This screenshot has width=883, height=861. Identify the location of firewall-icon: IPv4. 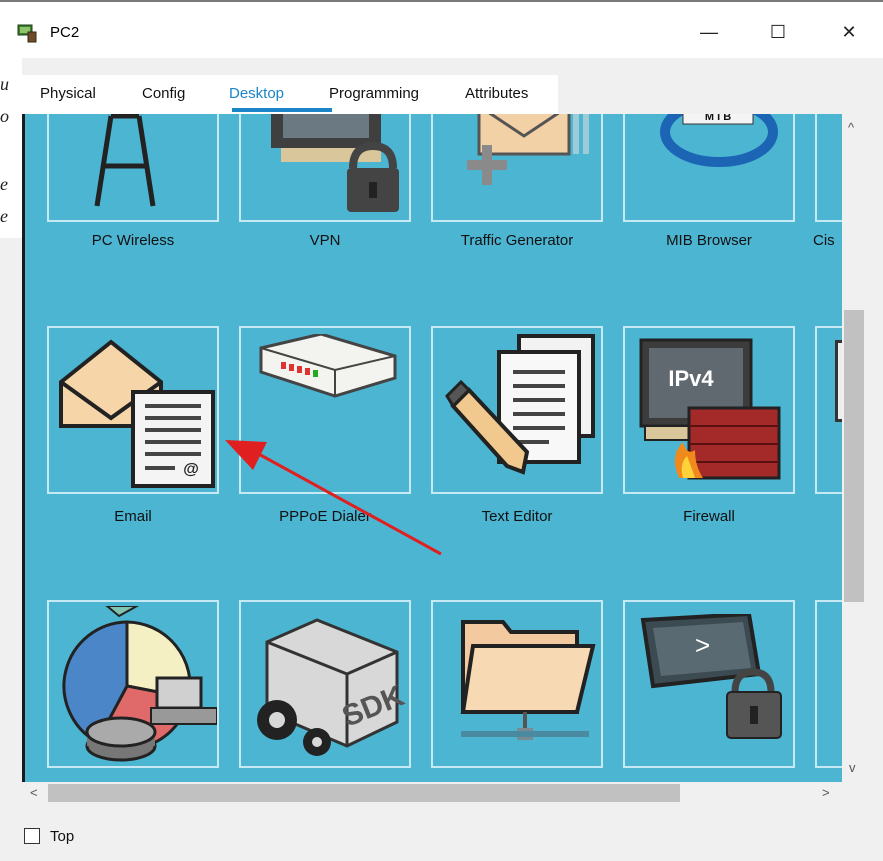
(710, 409).